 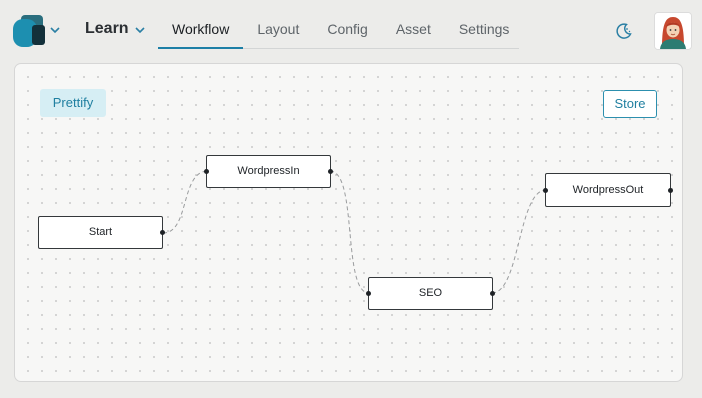 I want to click on node-label: Start, so click(x=100, y=232).